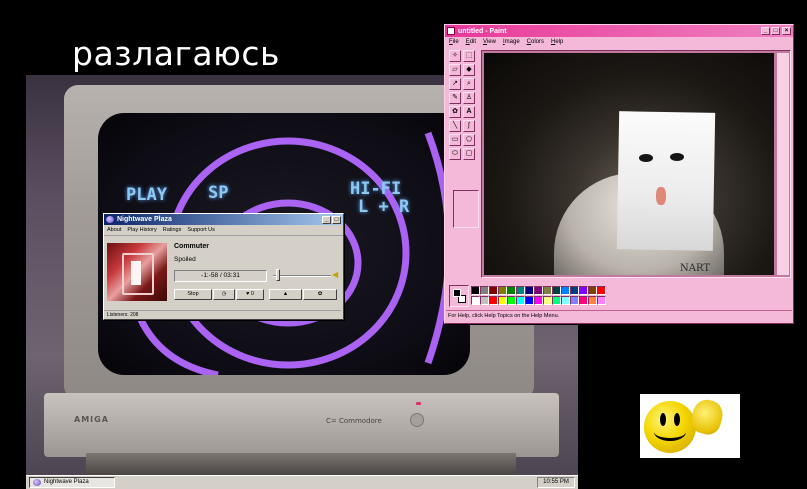 The image size is (807, 489). I want to click on mask-left-eye, so click(646, 158).